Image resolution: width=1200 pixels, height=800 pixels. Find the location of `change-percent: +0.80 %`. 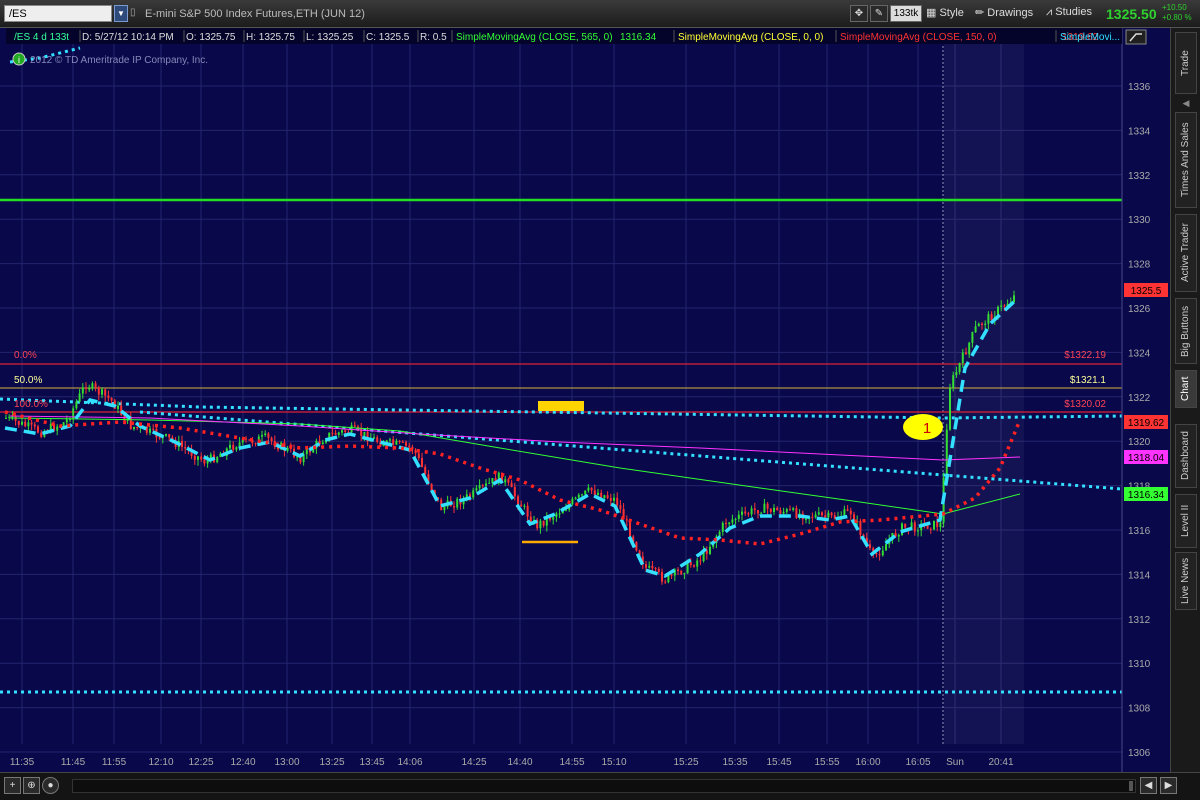

change-percent: +0.80 % is located at coordinates (1177, 17).